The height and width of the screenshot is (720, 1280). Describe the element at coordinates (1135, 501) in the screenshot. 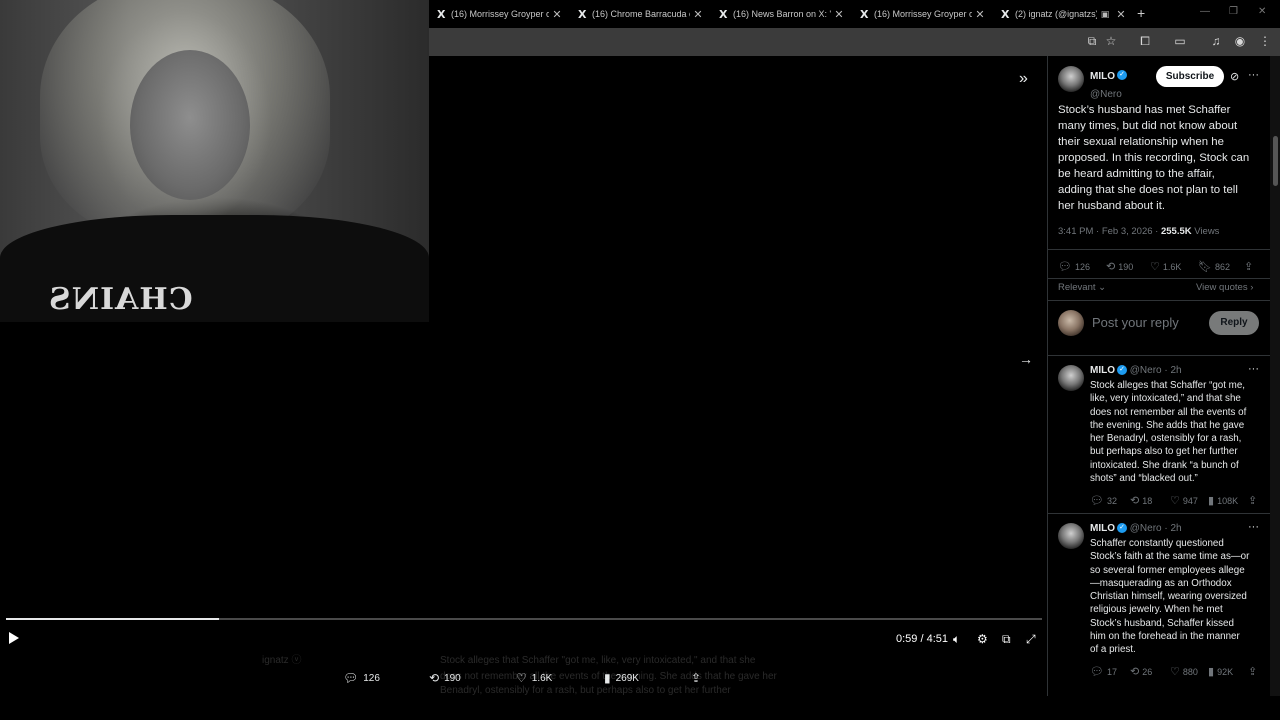

I see `repost-icon: ⟲` at that location.